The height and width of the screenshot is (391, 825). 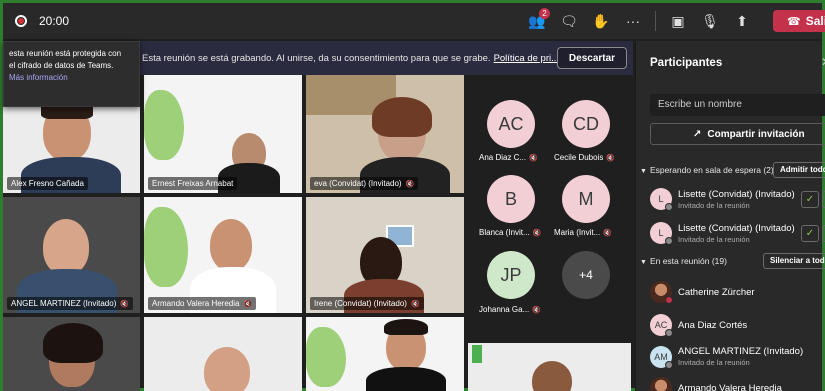 I want to click on lobby-section-header: ▼ Esperando en sala de espera (2), so click(x=707, y=170).